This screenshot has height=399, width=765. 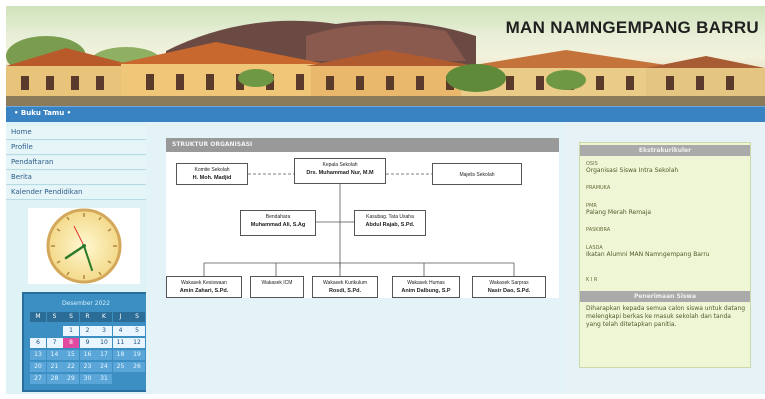 I want to click on calendar-day: 29, so click(x=71, y=379).